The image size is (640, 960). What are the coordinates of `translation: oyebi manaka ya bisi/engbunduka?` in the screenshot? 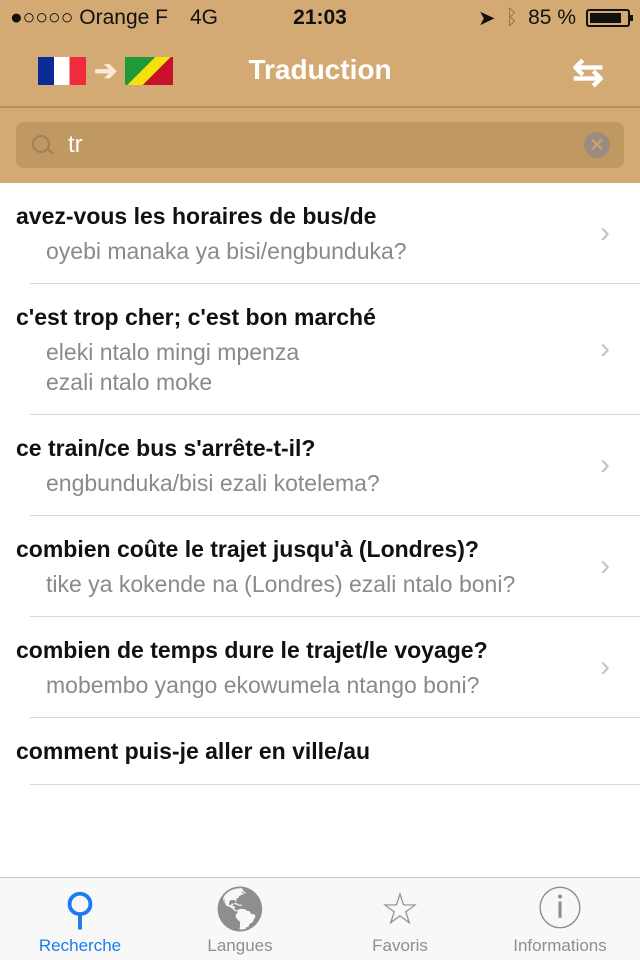 It's located at (226, 251).